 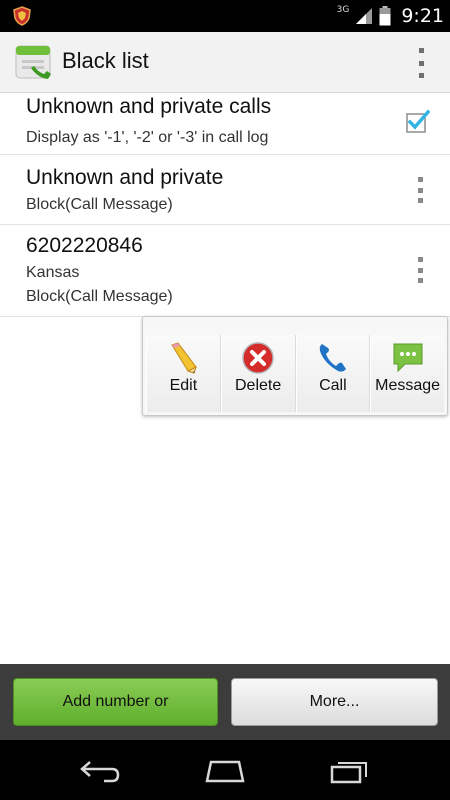 I want to click on action-bar: Black list, so click(x=225, y=62).